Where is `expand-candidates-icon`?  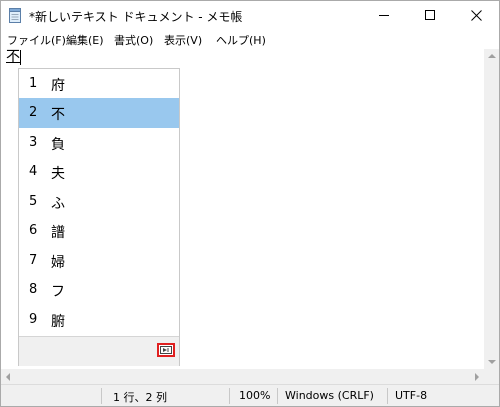 expand-candidates-icon is located at coordinates (166, 350).